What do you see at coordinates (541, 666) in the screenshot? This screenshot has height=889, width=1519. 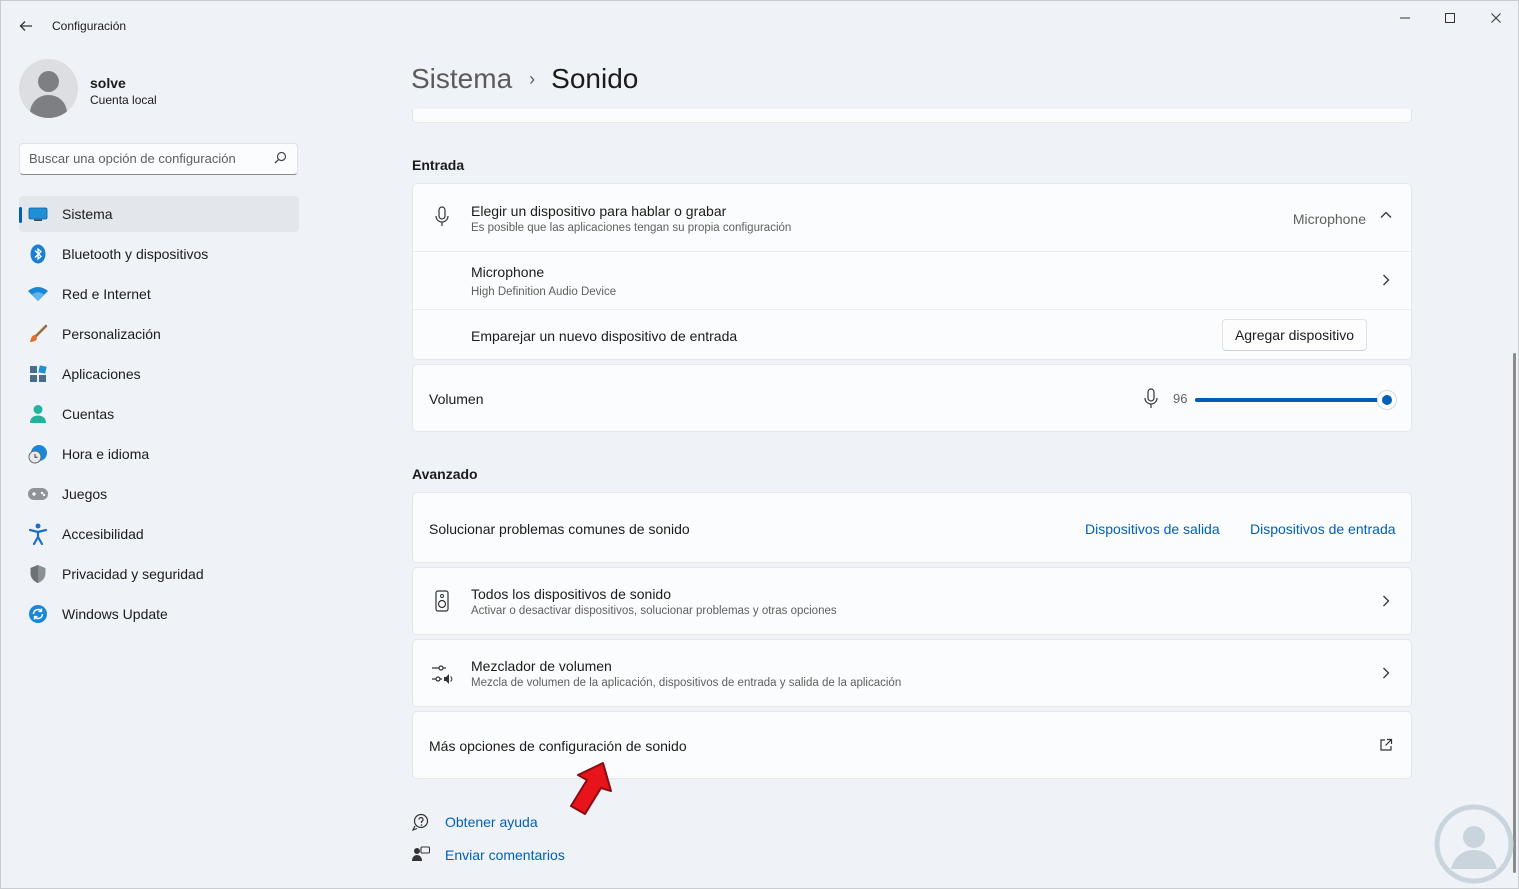 I see `volume-mixer-title: Mezclador de volumen` at bounding box center [541, 666].